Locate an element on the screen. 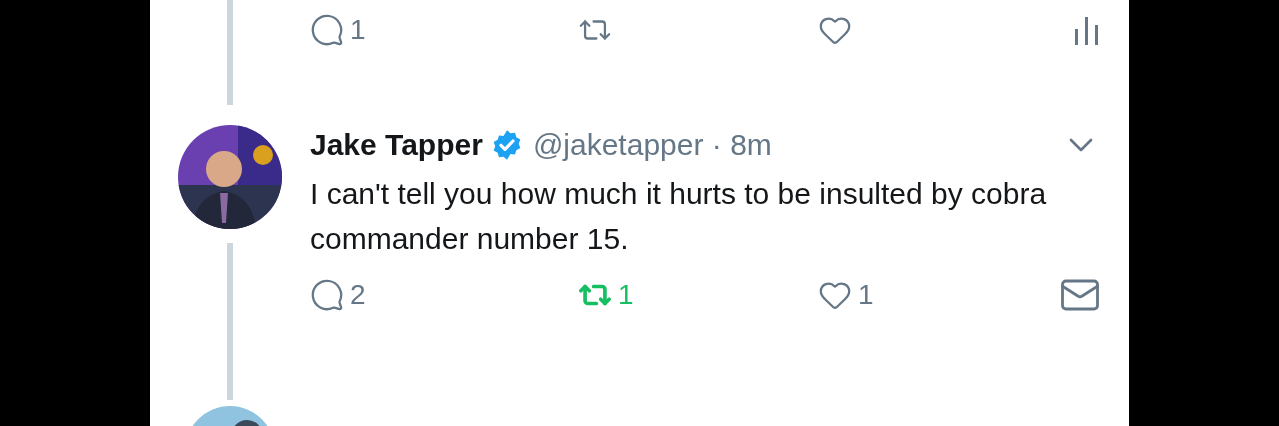 This screenshot has height=426, width=1279. handle-and-time: @jaketapper · 8m is located at coordinates (652, 145).